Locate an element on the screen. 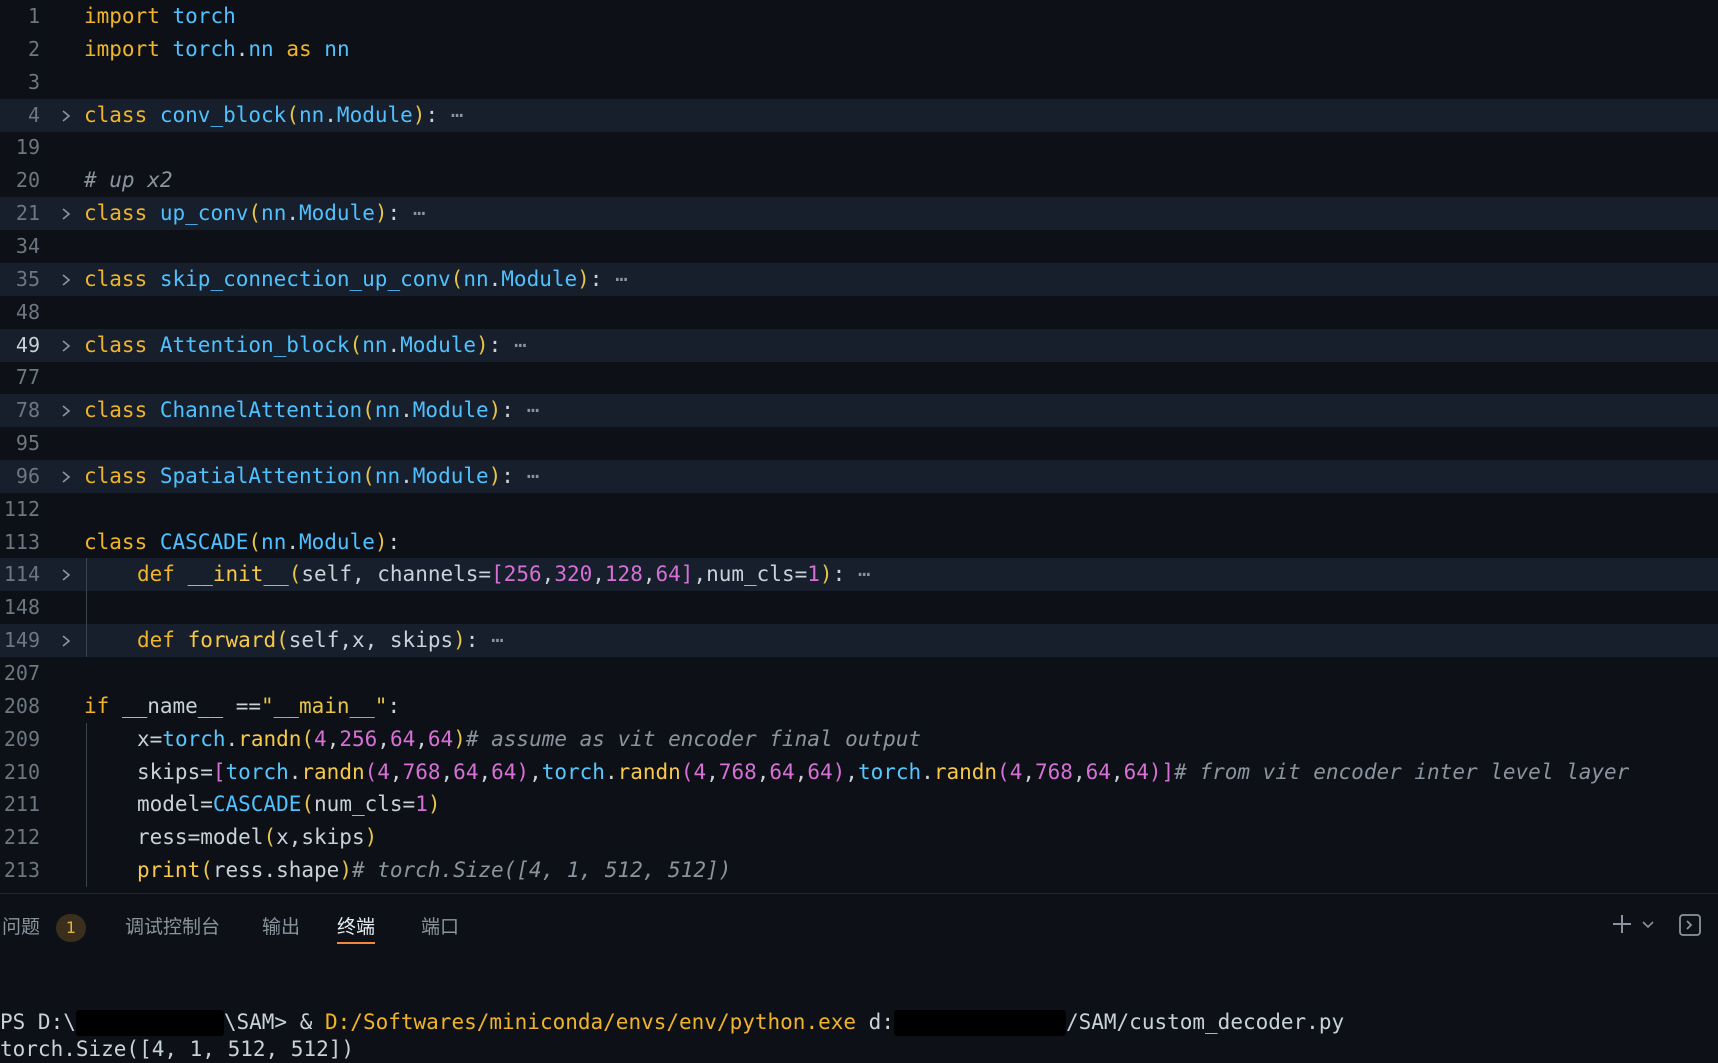  code-line: 21 class up_conv(nn.Module): ⋯ is located at coordinates (859, 214).